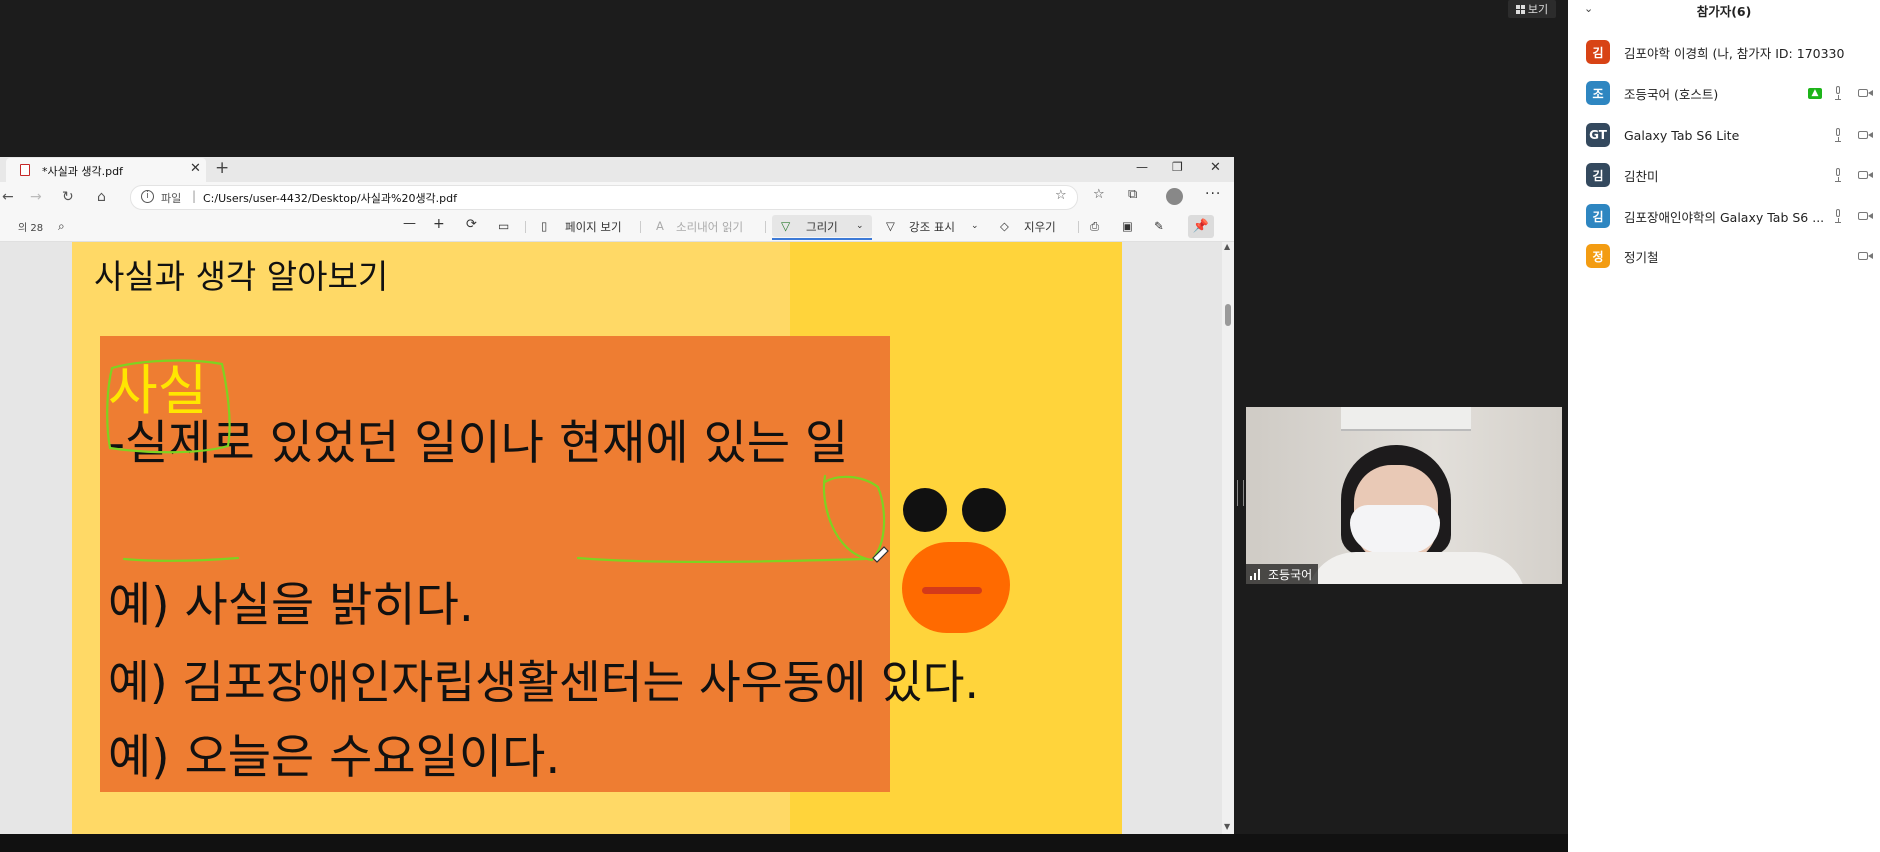 This screenshot has height=852, width=1880. Describe the element at coordinates (660, 226) in the screenshot. I see `read-aloud-icon: A` at that location.